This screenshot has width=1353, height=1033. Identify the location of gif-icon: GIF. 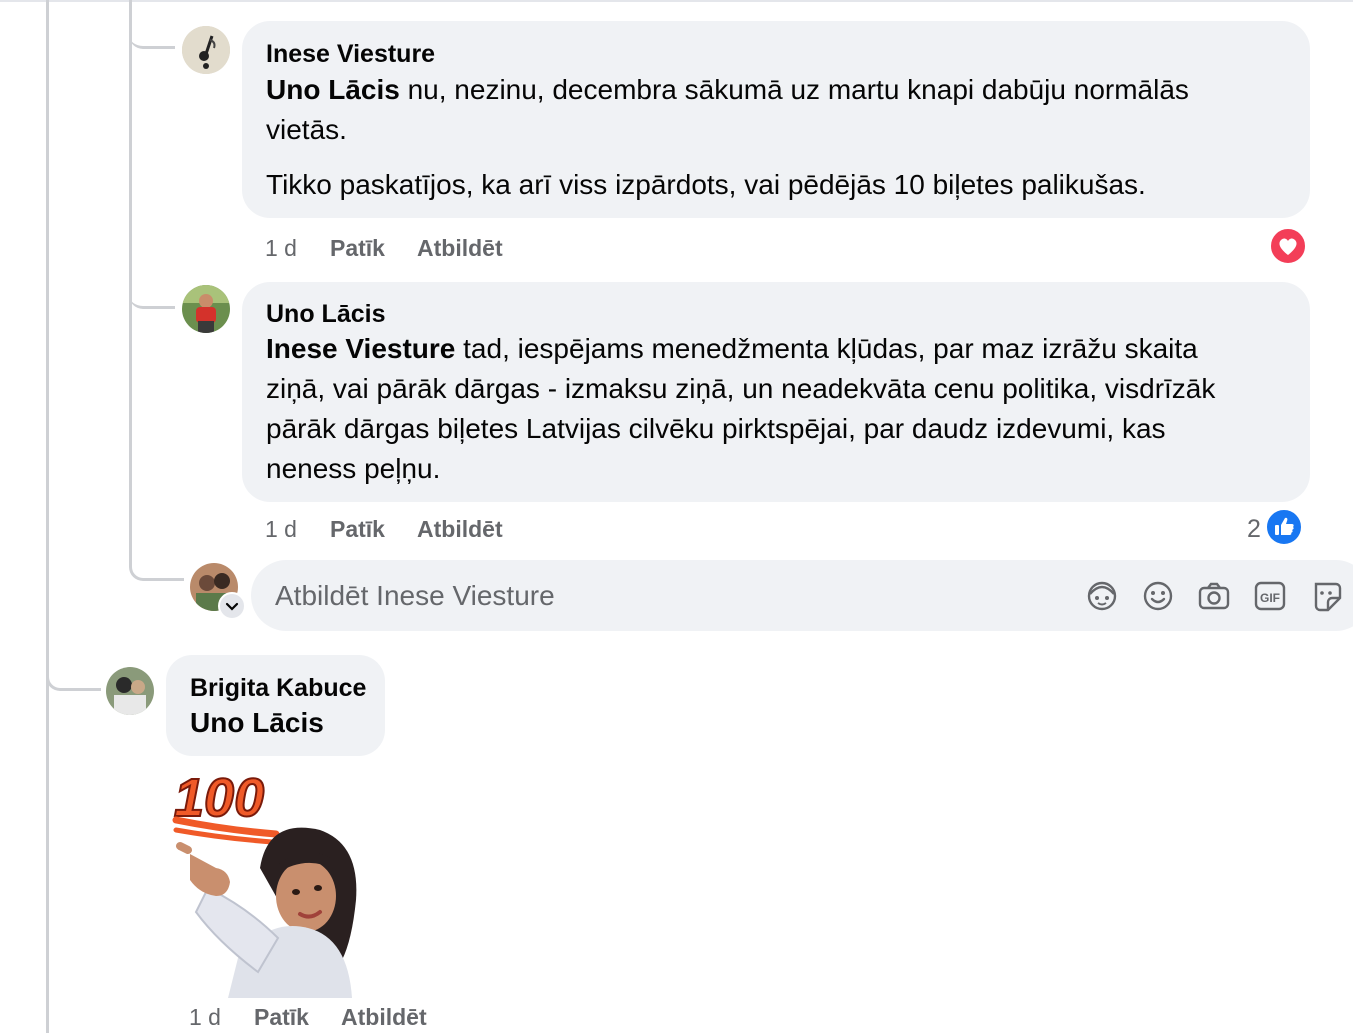
(1270, 596).